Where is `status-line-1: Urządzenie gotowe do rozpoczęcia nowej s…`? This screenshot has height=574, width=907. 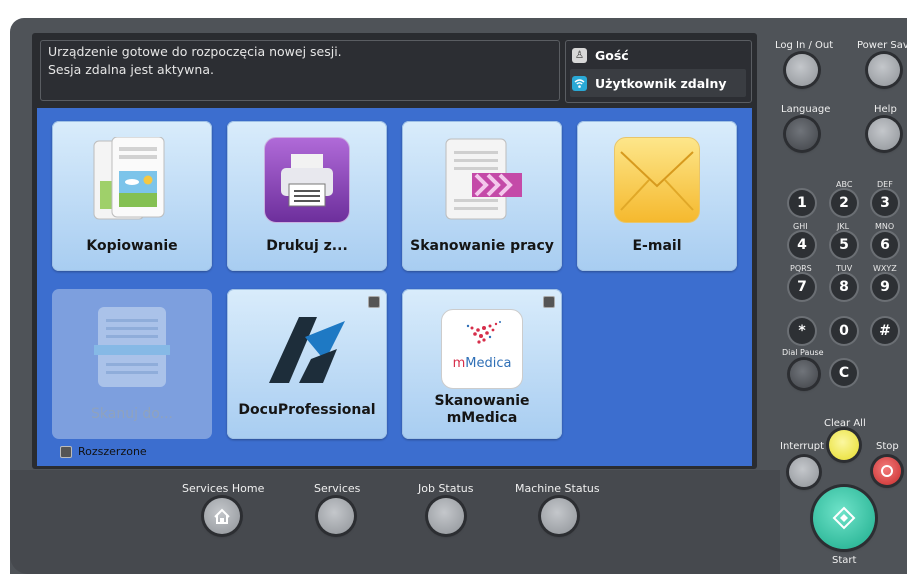 status-line-1: Urządzenie gotowe do rozpoczęcia nowej s… is located at coordinates (195, 51).